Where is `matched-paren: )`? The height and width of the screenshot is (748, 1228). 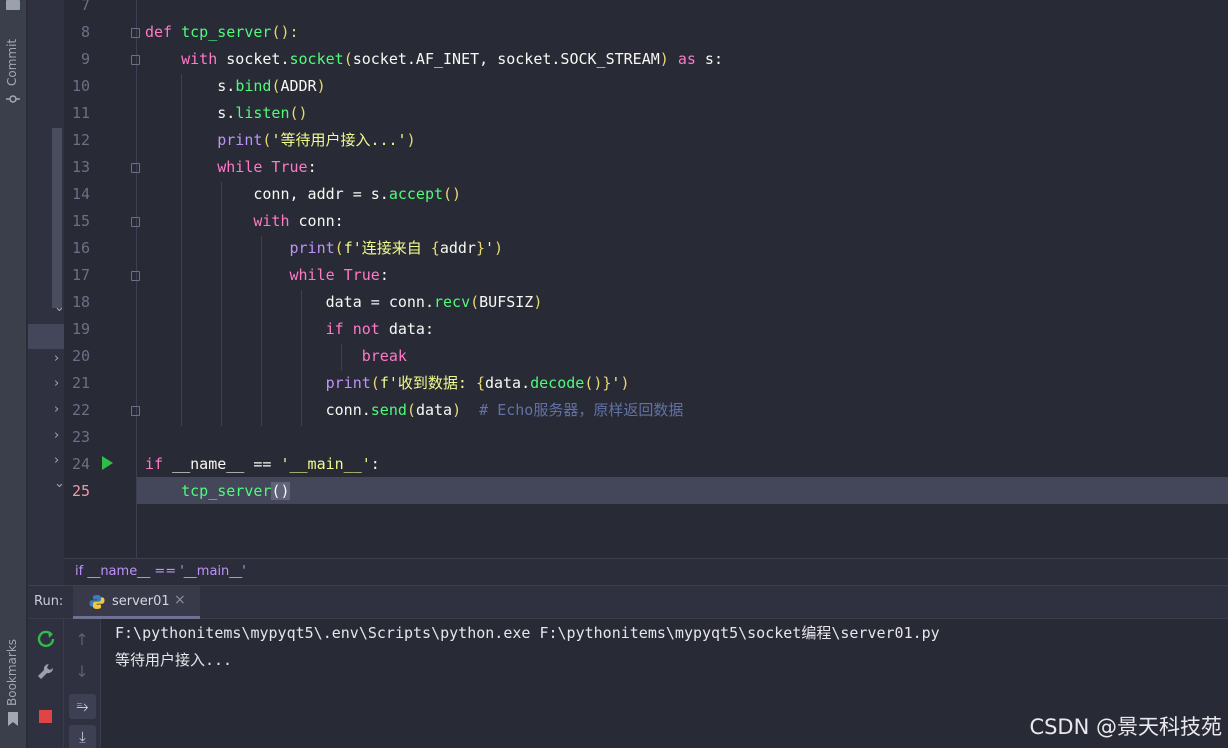
matched-paren: ) is located at coordinates (285, 491).